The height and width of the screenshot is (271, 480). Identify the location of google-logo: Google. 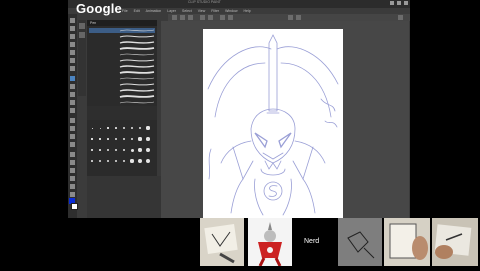
(99, 8).